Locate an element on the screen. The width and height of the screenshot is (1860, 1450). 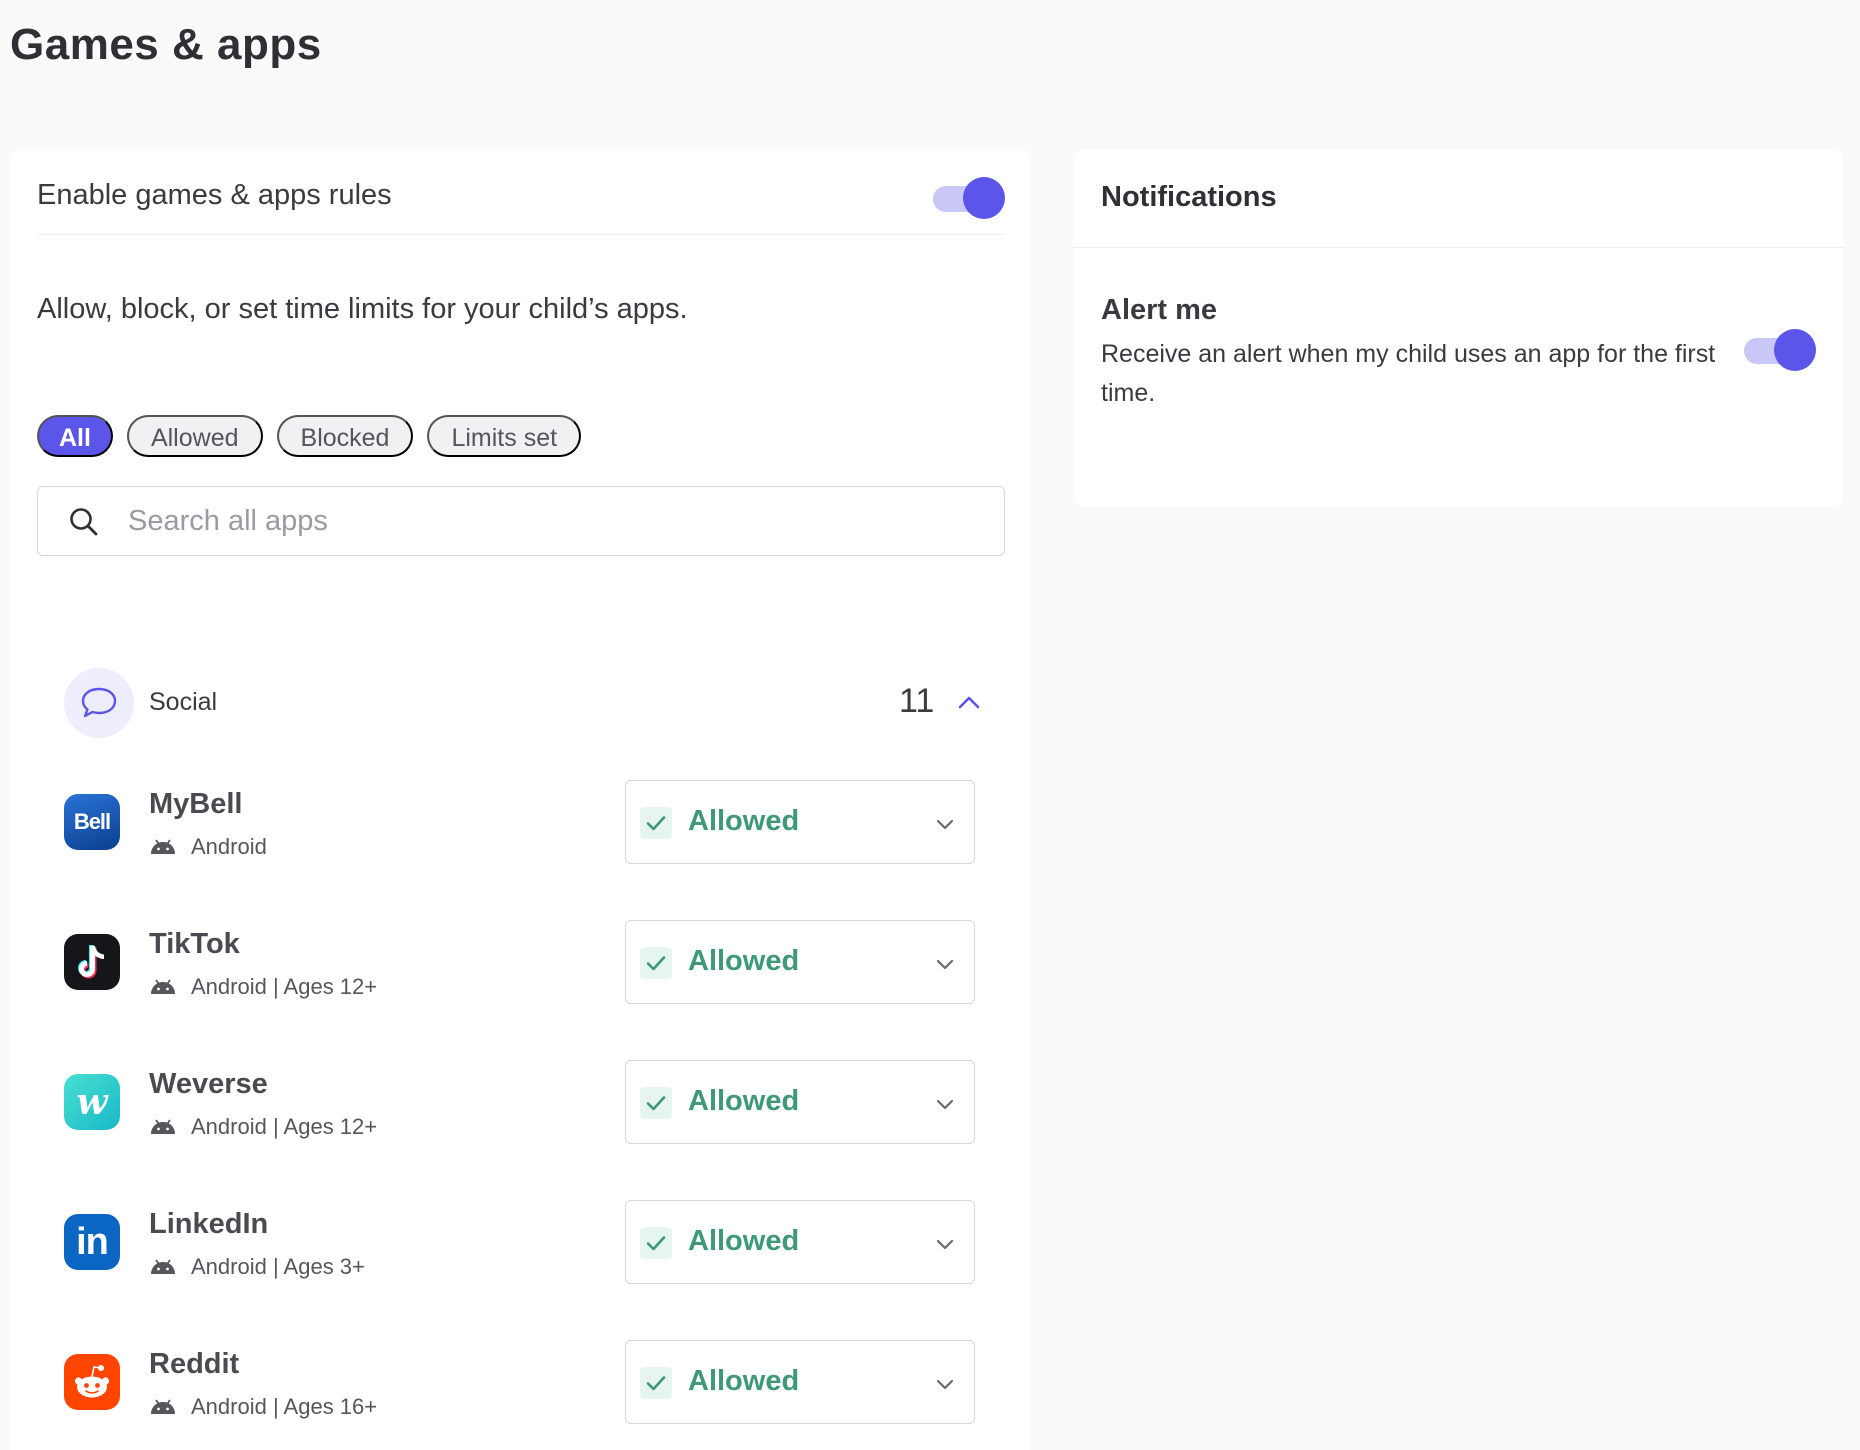
filter-chip-blocked: Blocked is located at coordinates (345, 436).